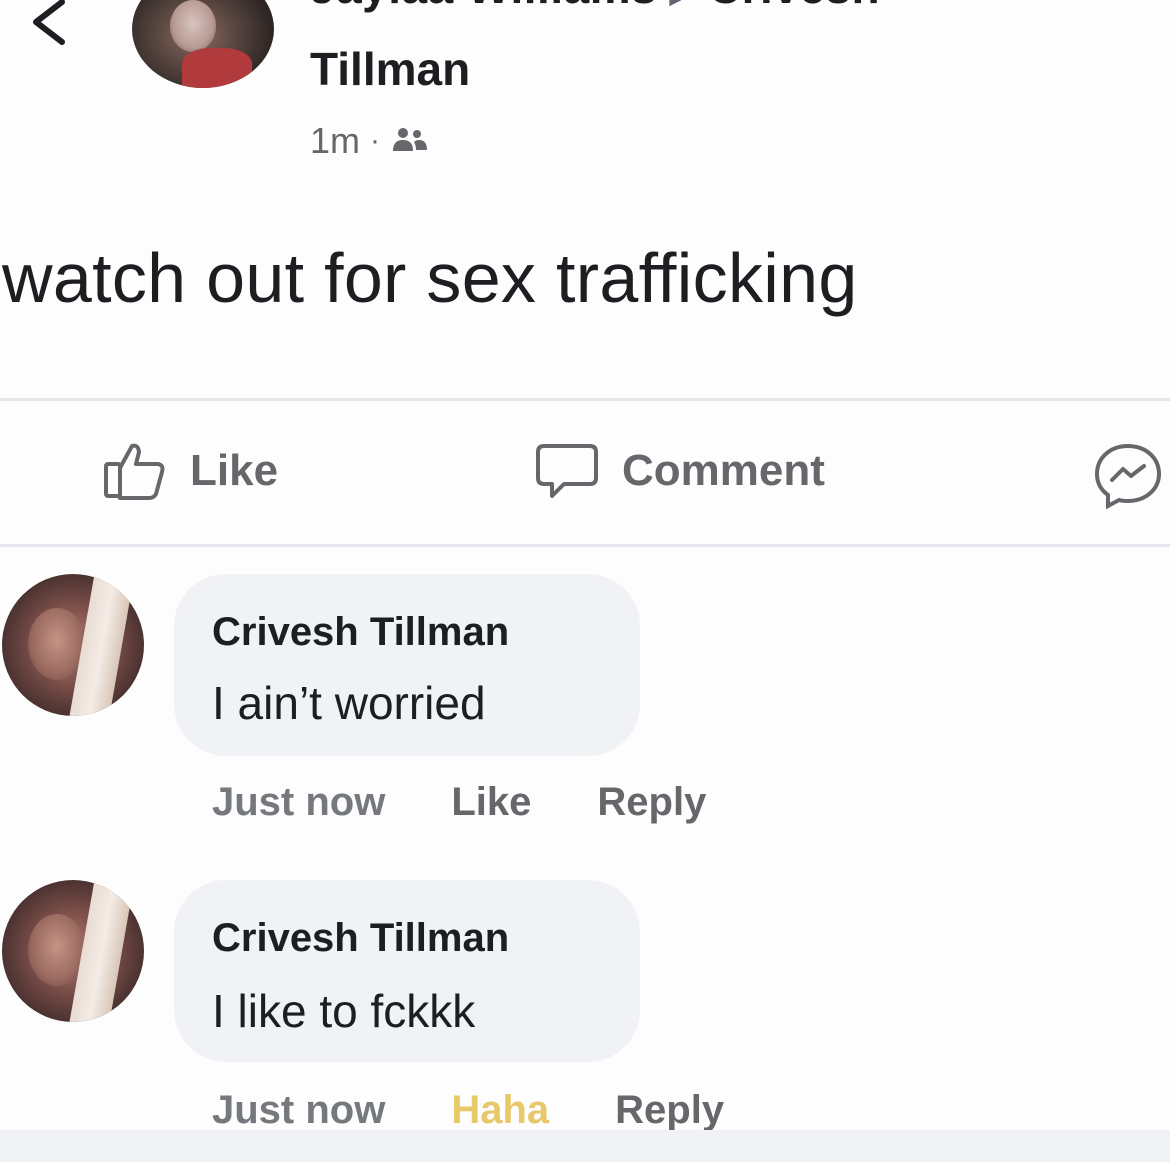  I want to click on post-divider-bottom, so click(585, 545).